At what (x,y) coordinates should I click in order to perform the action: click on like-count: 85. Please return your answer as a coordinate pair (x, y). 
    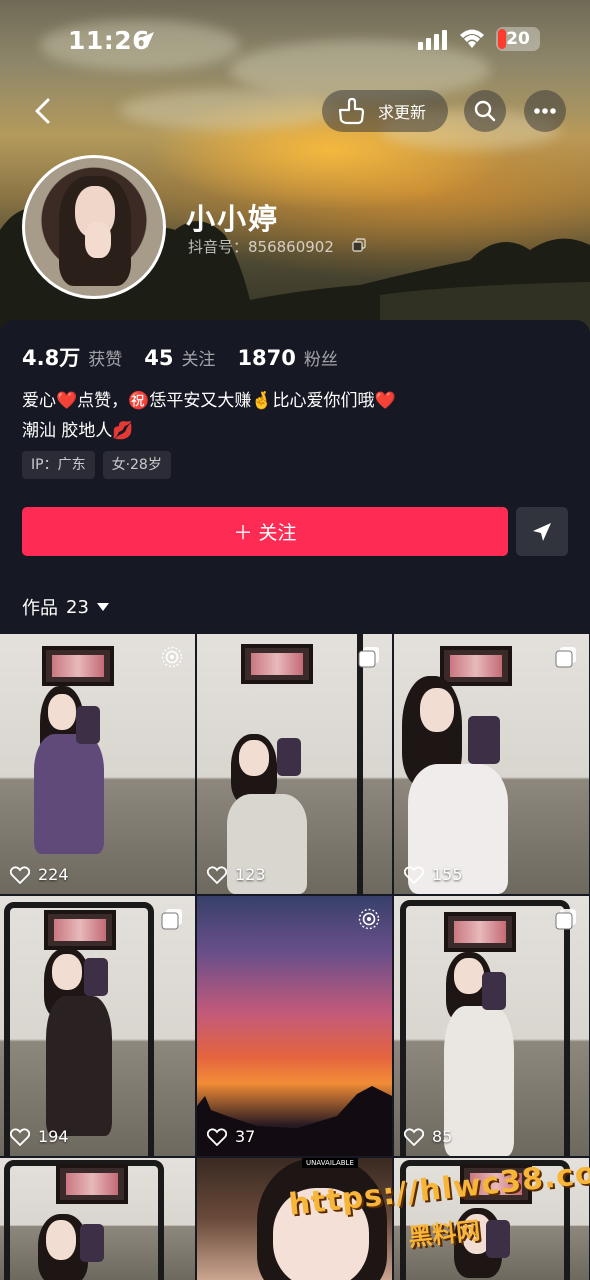
    Looking at the image, I should click on (428, 1136).